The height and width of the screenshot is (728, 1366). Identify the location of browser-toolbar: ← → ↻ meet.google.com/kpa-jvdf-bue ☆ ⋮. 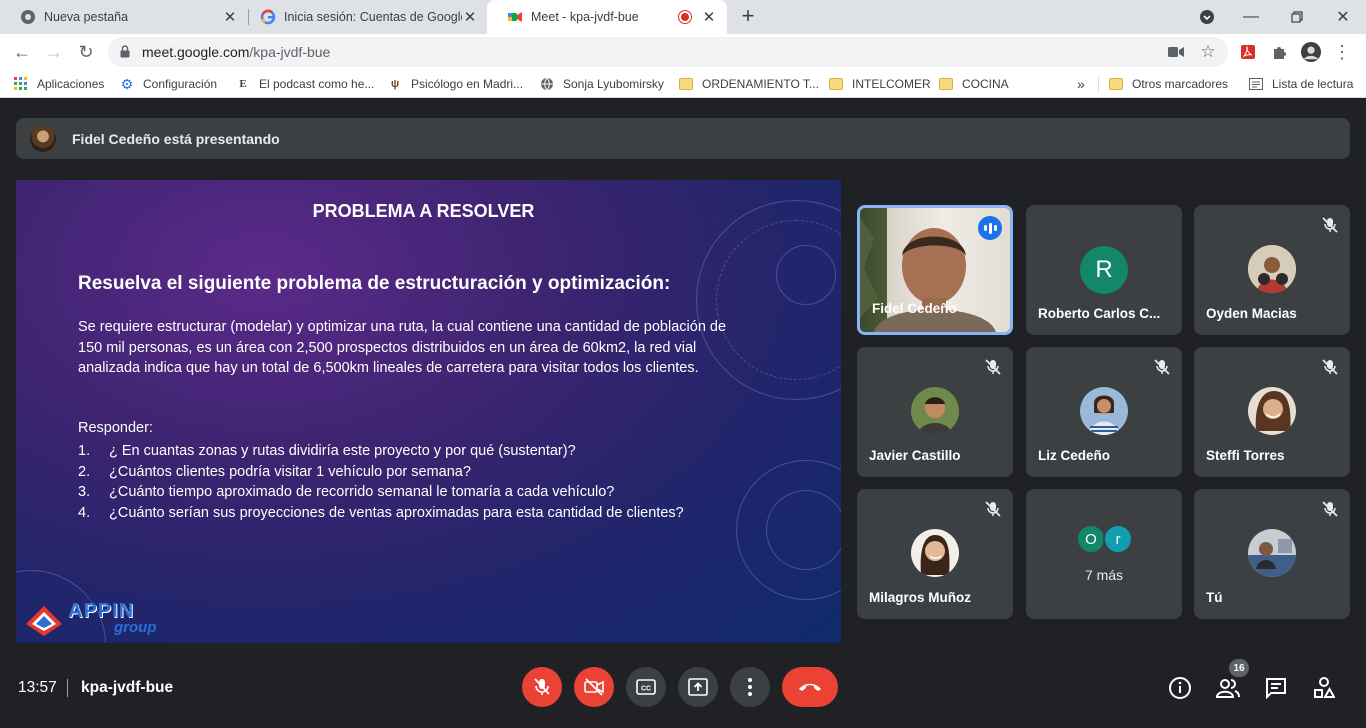
(683, 52).